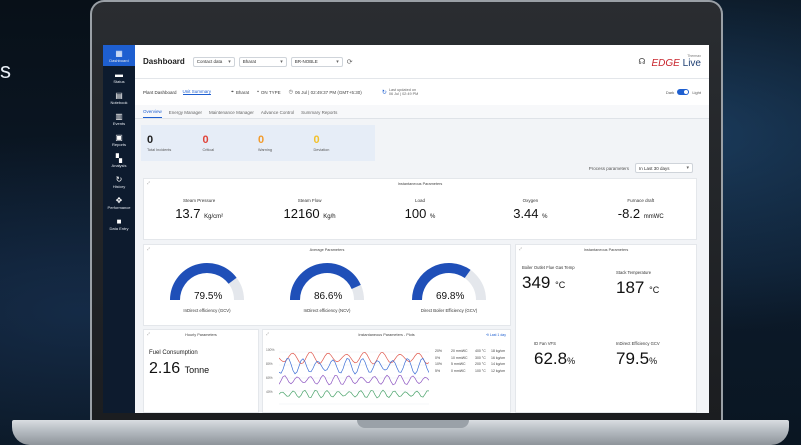 This screenshot has width=801, height=445. I want to click on status-value: ON TYPE, so click(270, 92).